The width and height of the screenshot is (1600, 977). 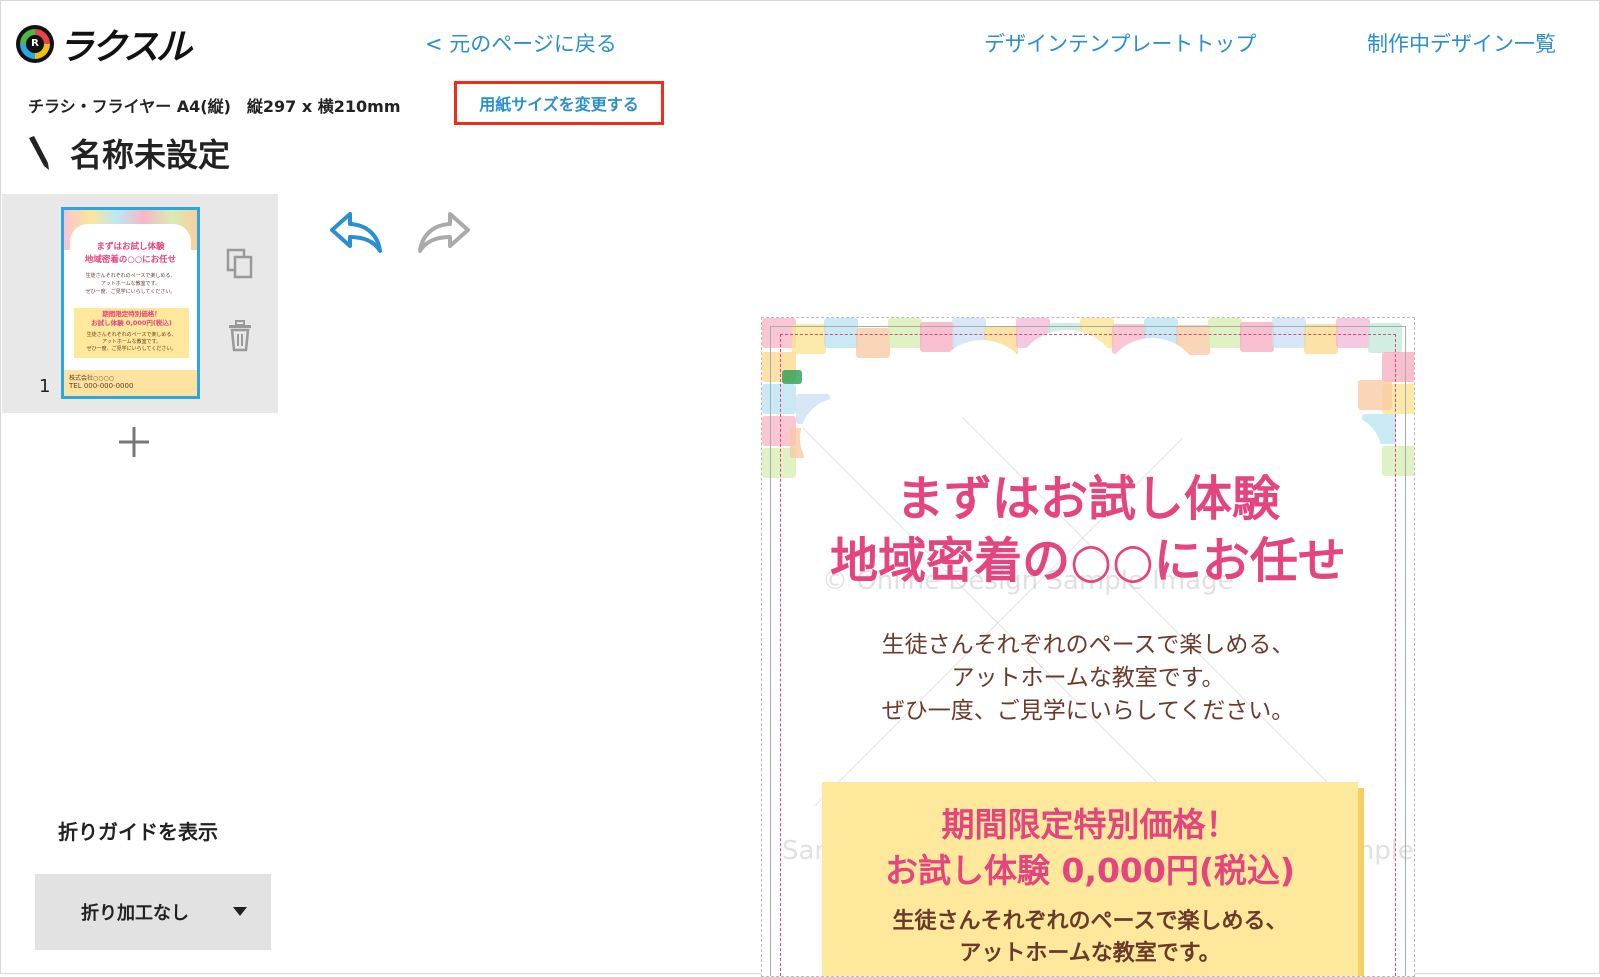 What do you see at coordinates (1090, 871) in the screenshot?
I see `price-value: お試し体験 0,000円(税込)` at bounding box center [1090, 871].